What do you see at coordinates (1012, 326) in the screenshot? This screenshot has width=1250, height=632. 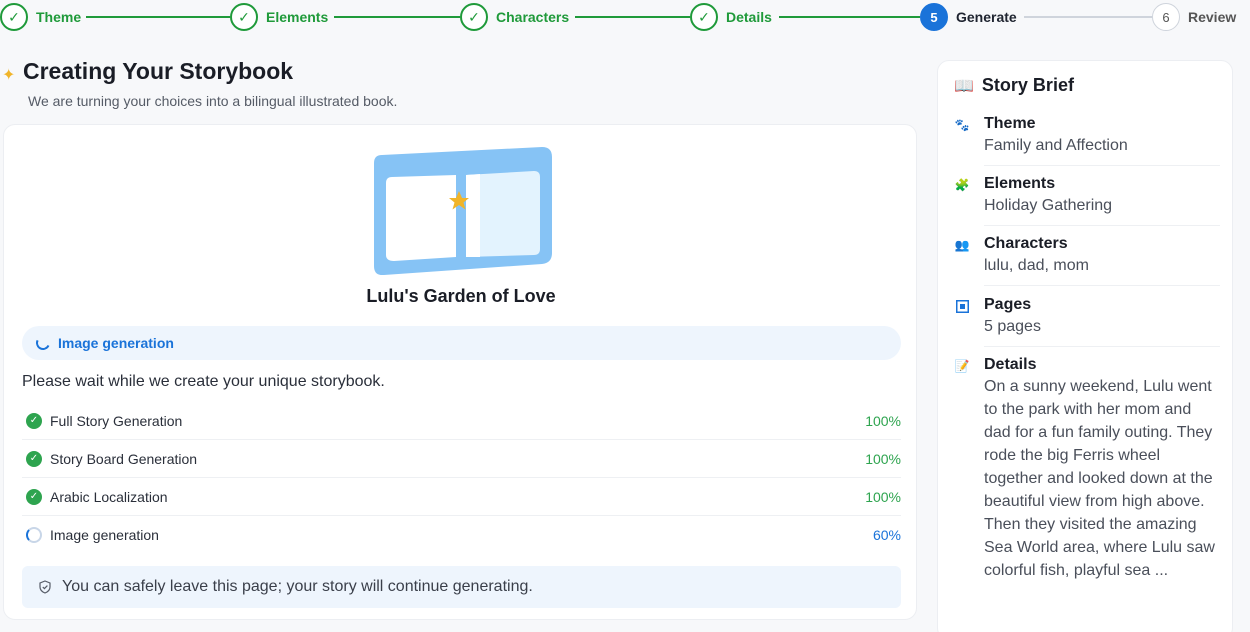 I see `brief-value: 5 pages` at bounding box center [1012, 326].